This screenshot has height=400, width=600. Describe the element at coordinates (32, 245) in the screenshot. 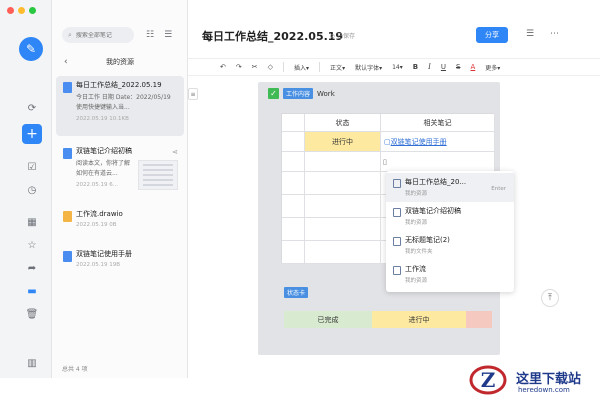

I see `star-icon: ☆` at that location.